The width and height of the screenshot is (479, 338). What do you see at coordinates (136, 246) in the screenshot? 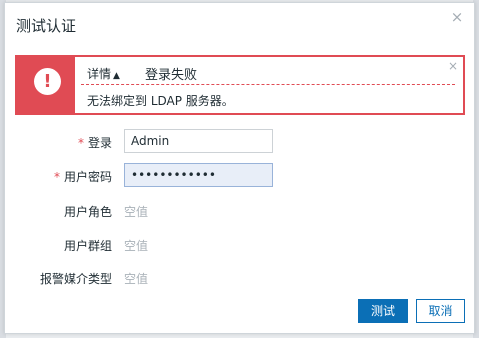
I see `user-groups-value: 空值` at bounding box center [136, 246].